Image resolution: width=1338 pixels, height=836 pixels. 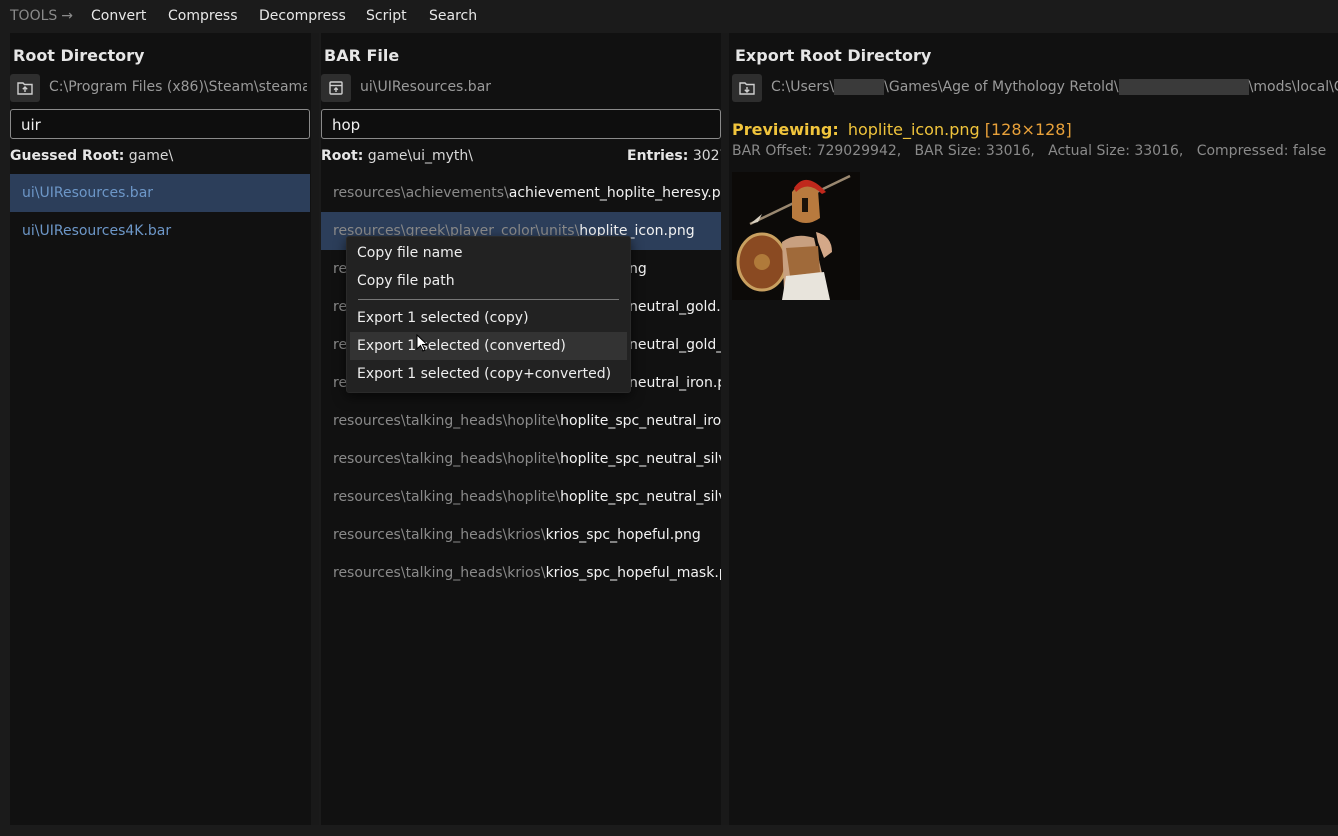 What do you see at coordinates (488, 253) in the screenshot?
I see `copy-file-name-item: Copy file name` at bounding box center [488, 253].